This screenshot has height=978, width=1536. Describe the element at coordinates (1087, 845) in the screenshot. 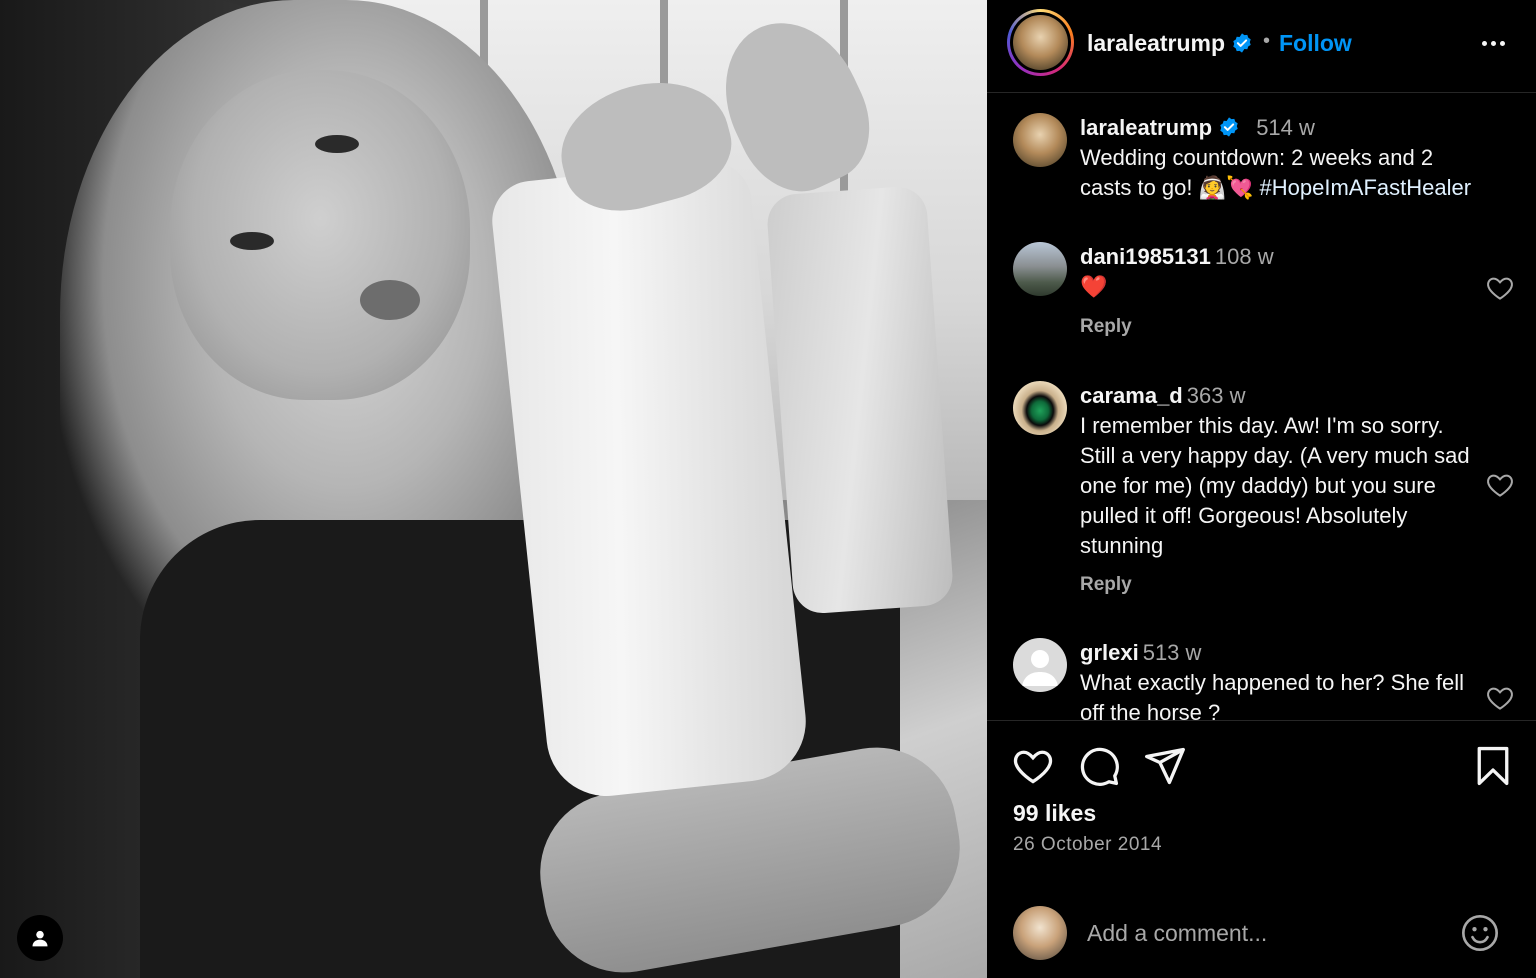

I see `post-date: 26 October 2014` at that location.